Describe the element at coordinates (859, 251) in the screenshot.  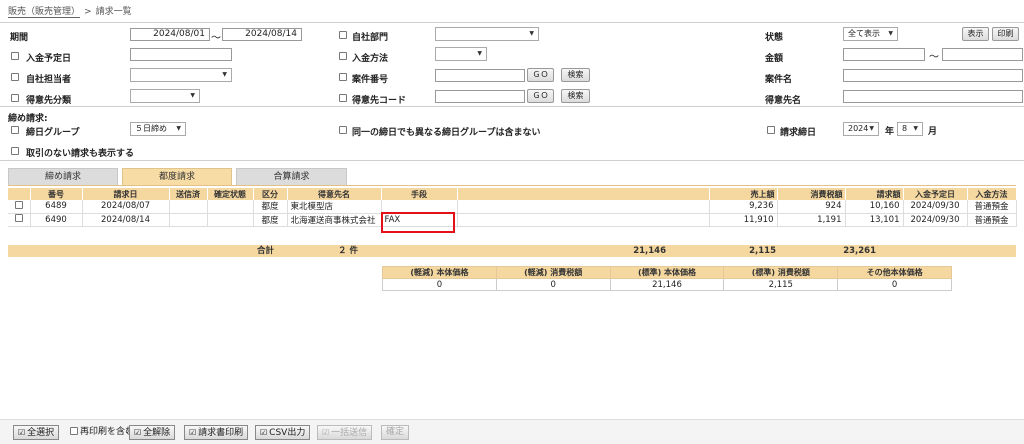
I see `totals-billing: 23,261` at that location.